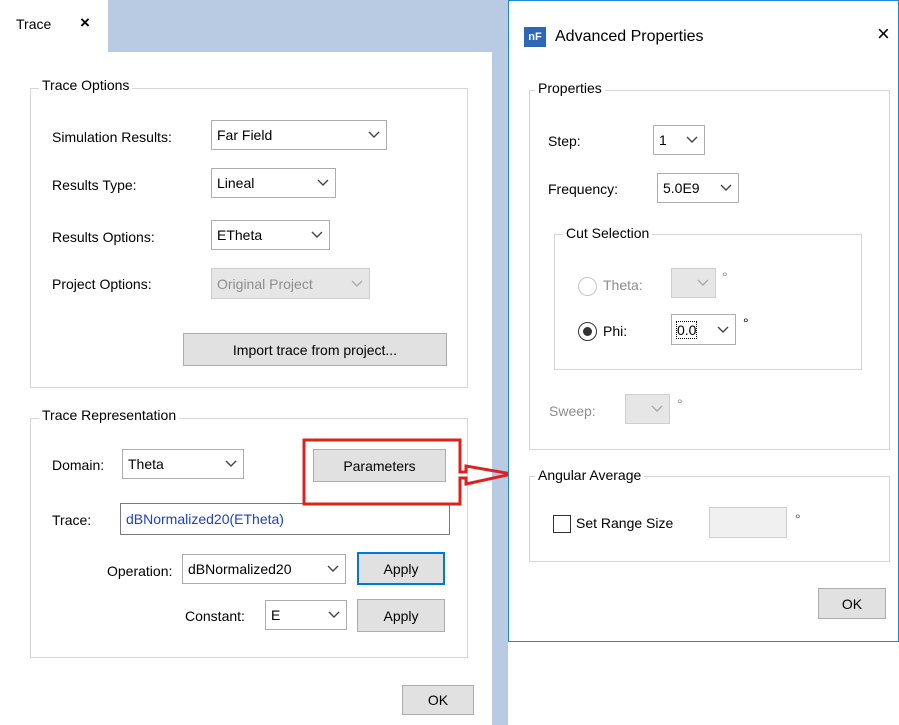 This screenshot has height=725, width=899. Describe the element at coordinates (273, 183) in the screenshot. I see `results-type-dropdown: Lineal` at that location.